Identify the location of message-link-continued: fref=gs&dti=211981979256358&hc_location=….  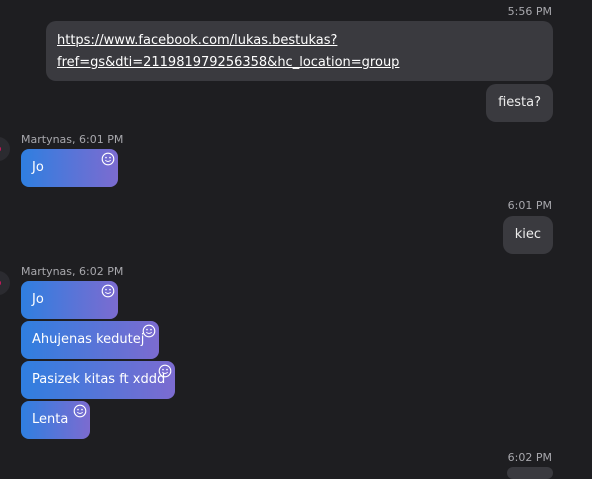
(299, 63).